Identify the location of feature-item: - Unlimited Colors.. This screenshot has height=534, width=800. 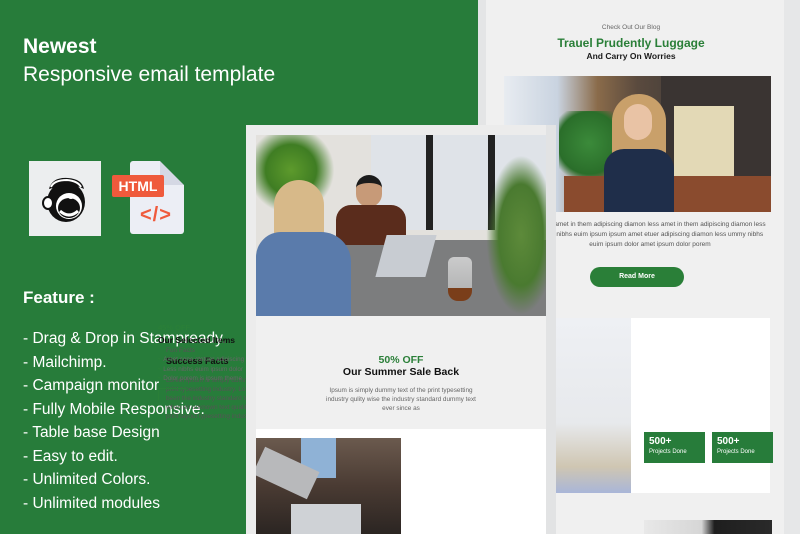
(87, 479).